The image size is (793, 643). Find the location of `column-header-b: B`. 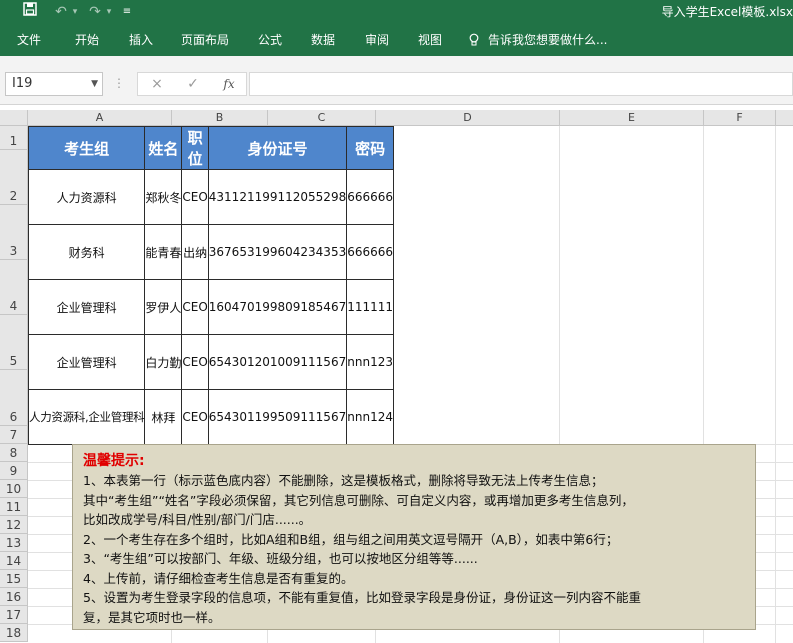

column-header-b: B is located at coordinates (220, 118).